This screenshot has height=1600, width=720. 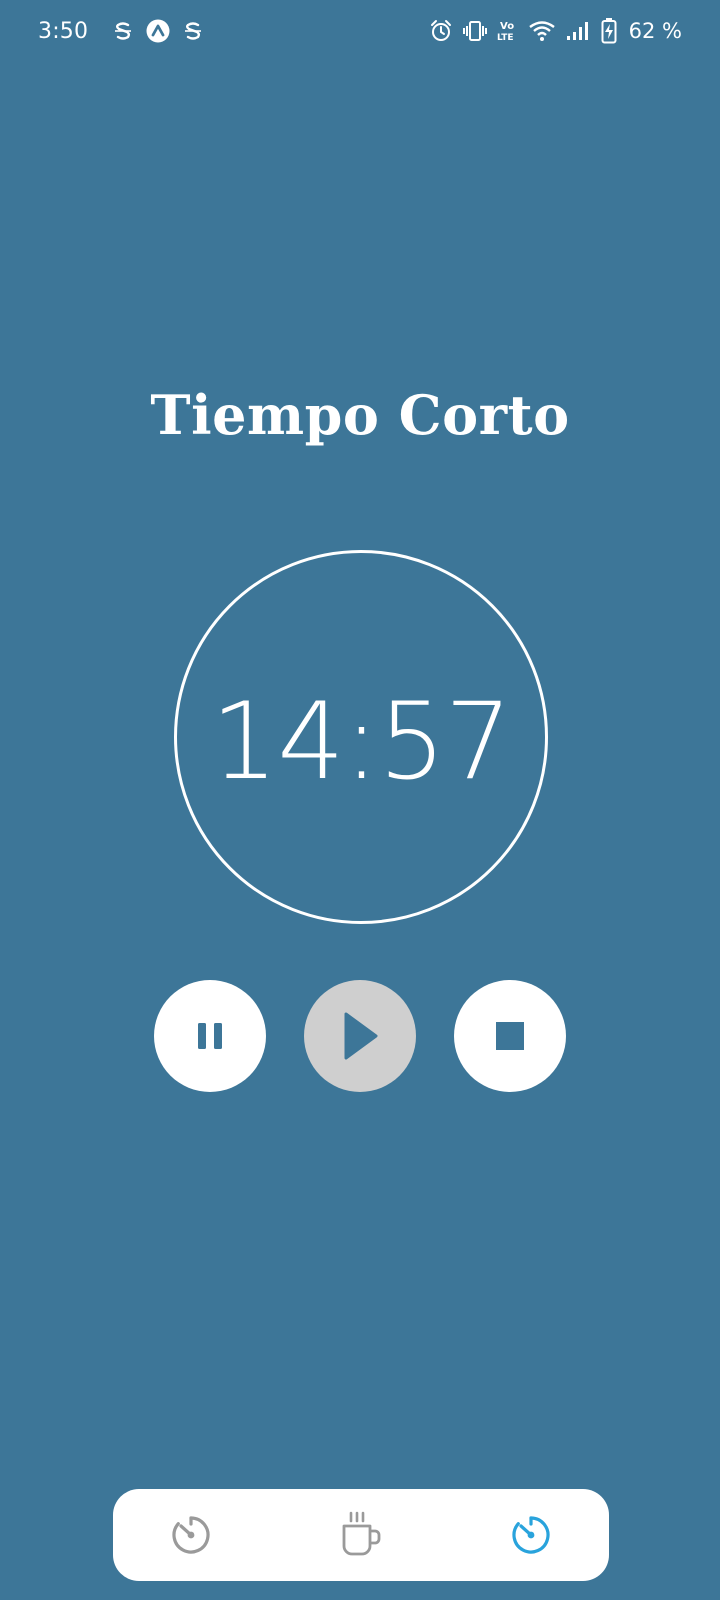 I want to click on status-bar: 3:50 Vo LTE 62 %, so click(x=360, y=31).